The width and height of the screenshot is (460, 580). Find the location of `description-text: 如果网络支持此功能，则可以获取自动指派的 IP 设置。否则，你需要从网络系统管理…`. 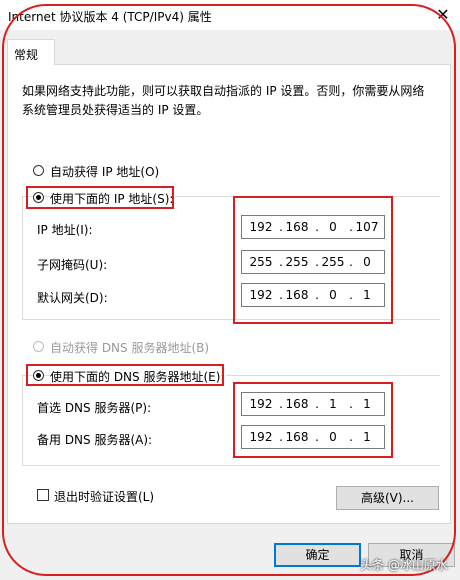

description-text: 如果网络支持此功能，则可以获取自动指派的 IP 设置。否则，你需要从网络系统管理… is located at coordinates (223, 100).